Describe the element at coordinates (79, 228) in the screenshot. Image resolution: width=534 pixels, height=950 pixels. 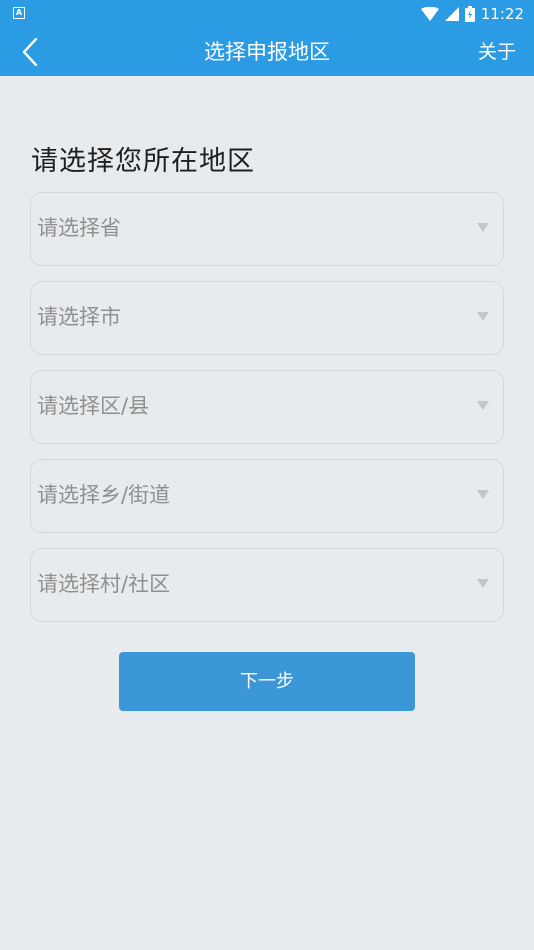
I see `province-select-placeholder: 请选择省` at that location.